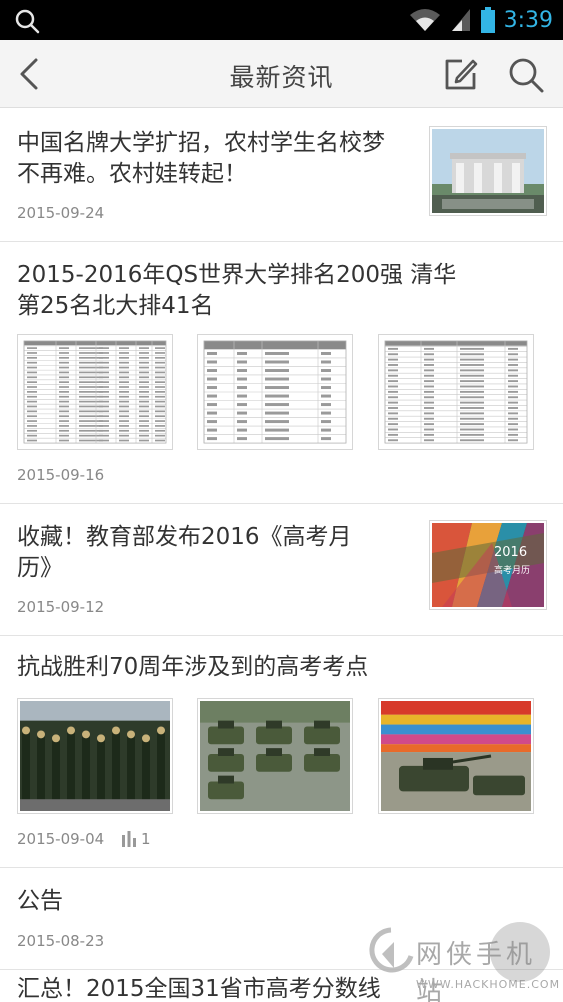 The image size is (563, 1002). I want to click on watermark-icon, so click(391, 950).